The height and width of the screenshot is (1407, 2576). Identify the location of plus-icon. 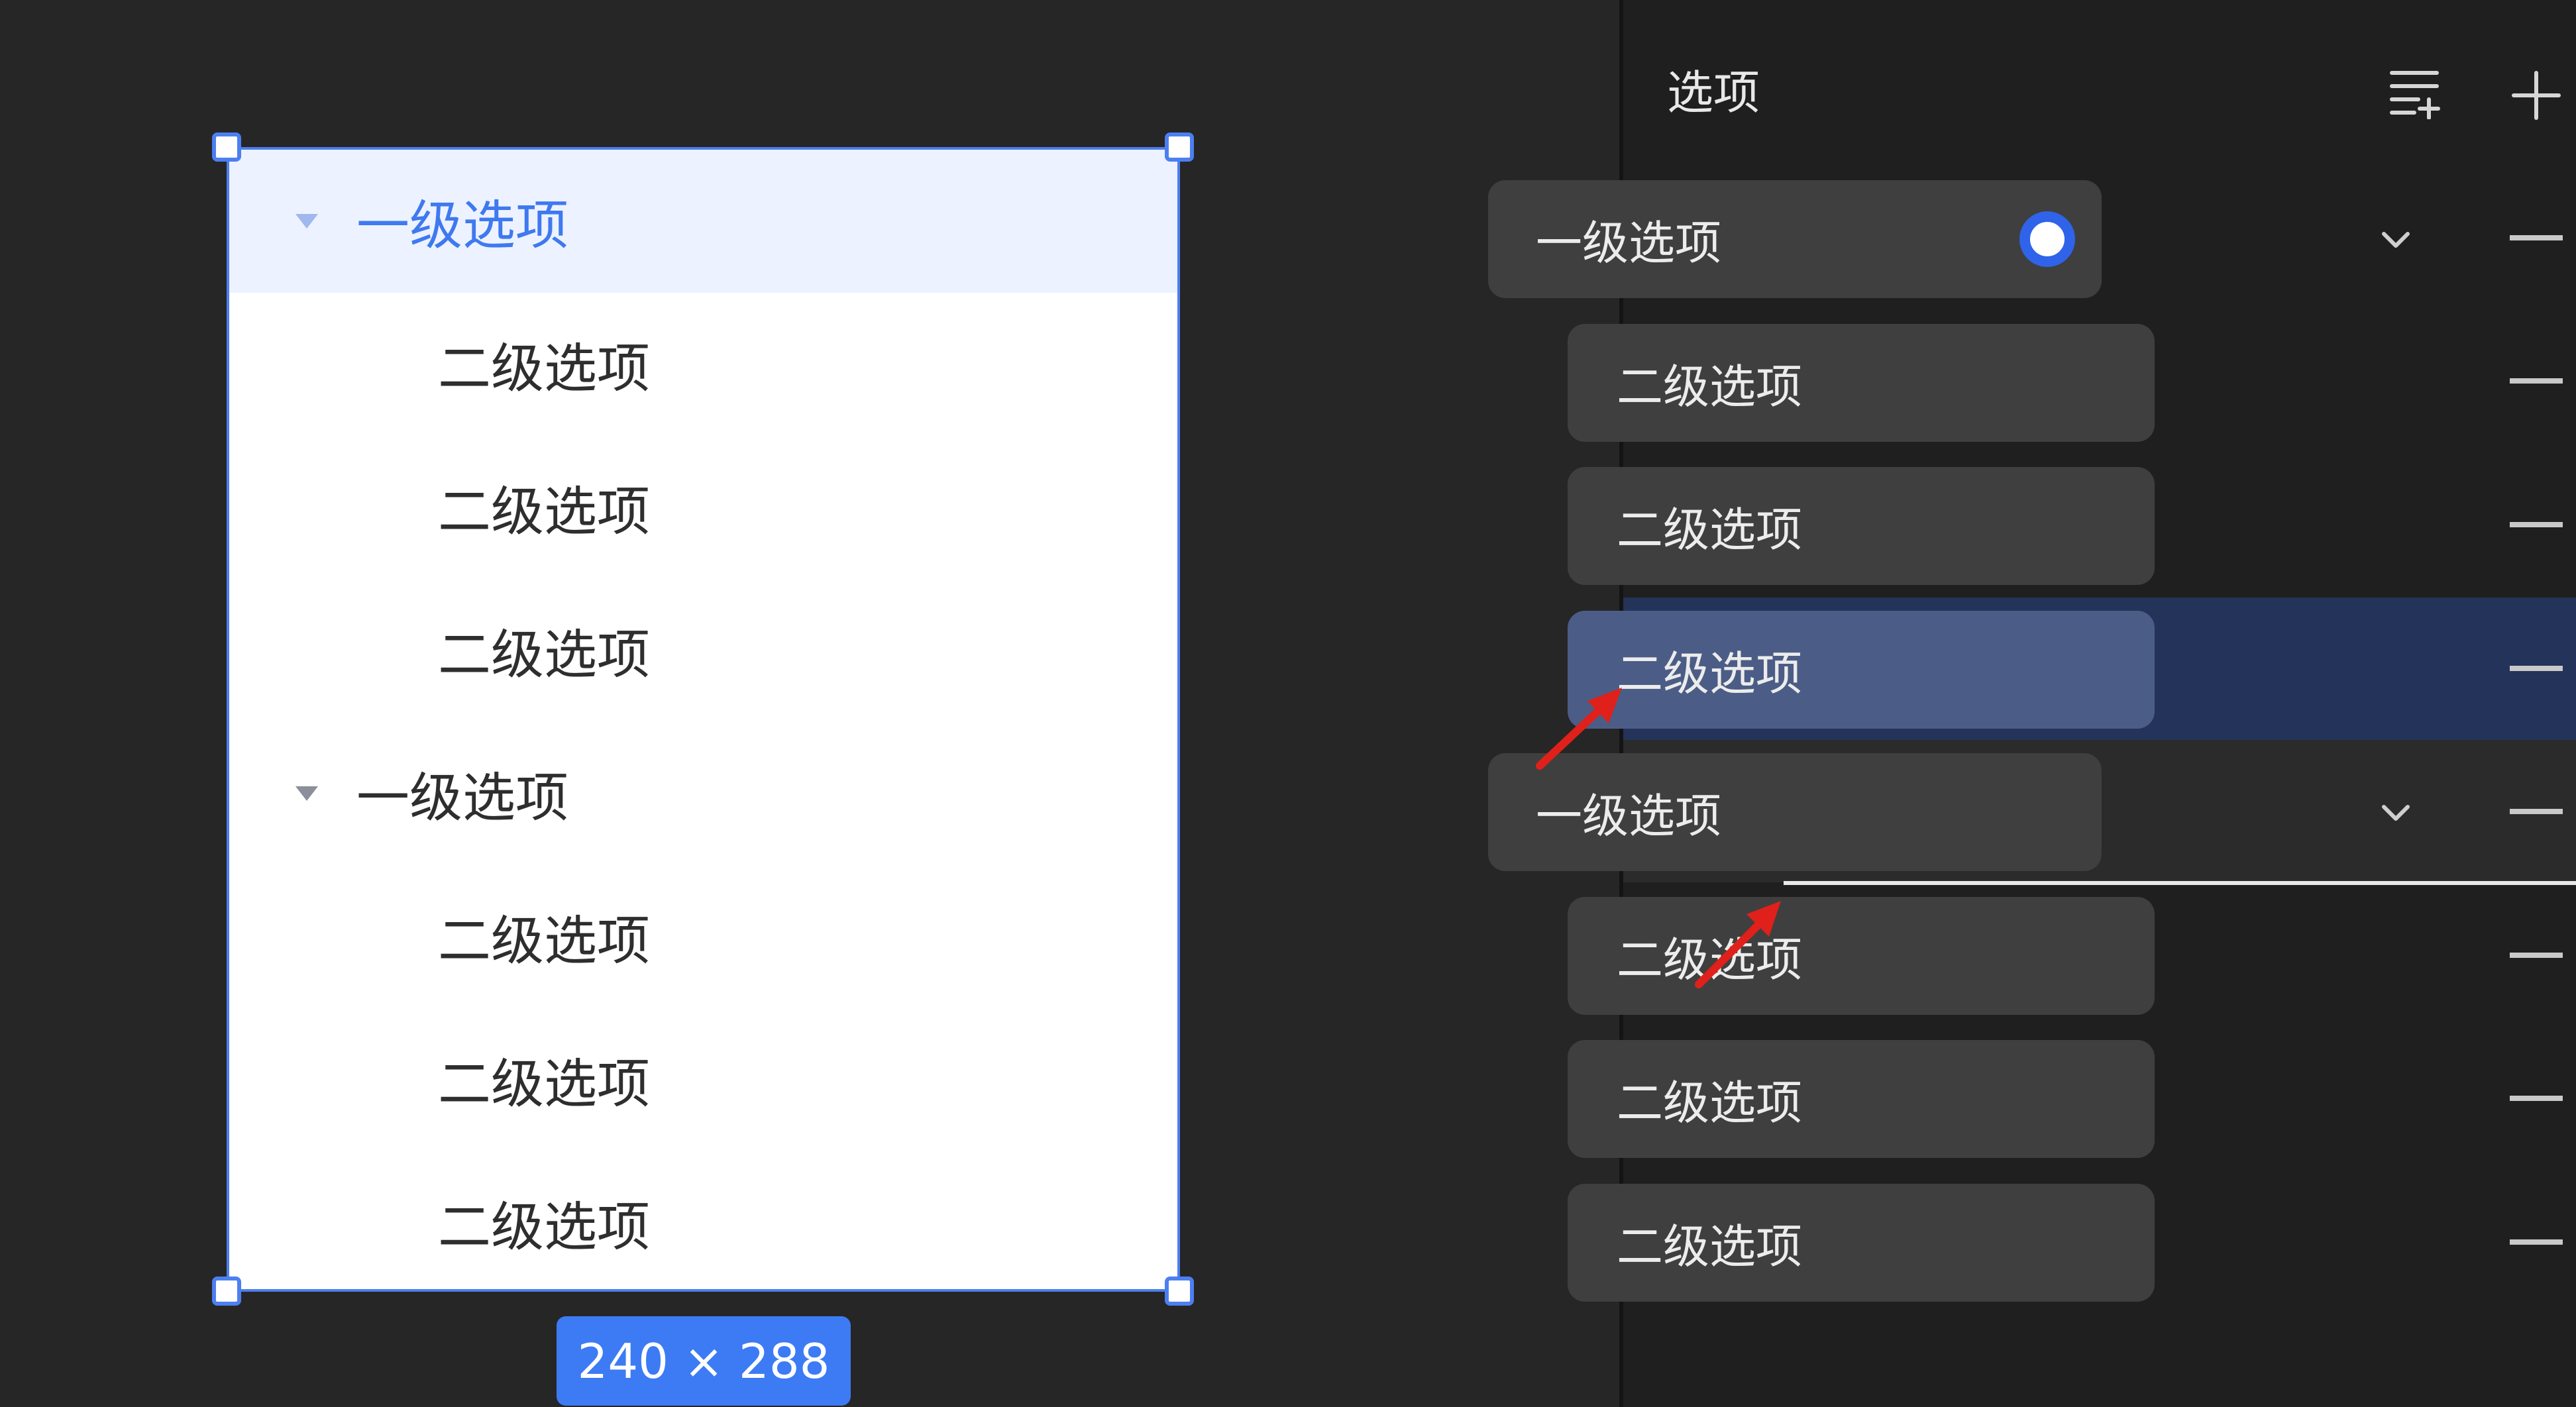
(2536, 96).